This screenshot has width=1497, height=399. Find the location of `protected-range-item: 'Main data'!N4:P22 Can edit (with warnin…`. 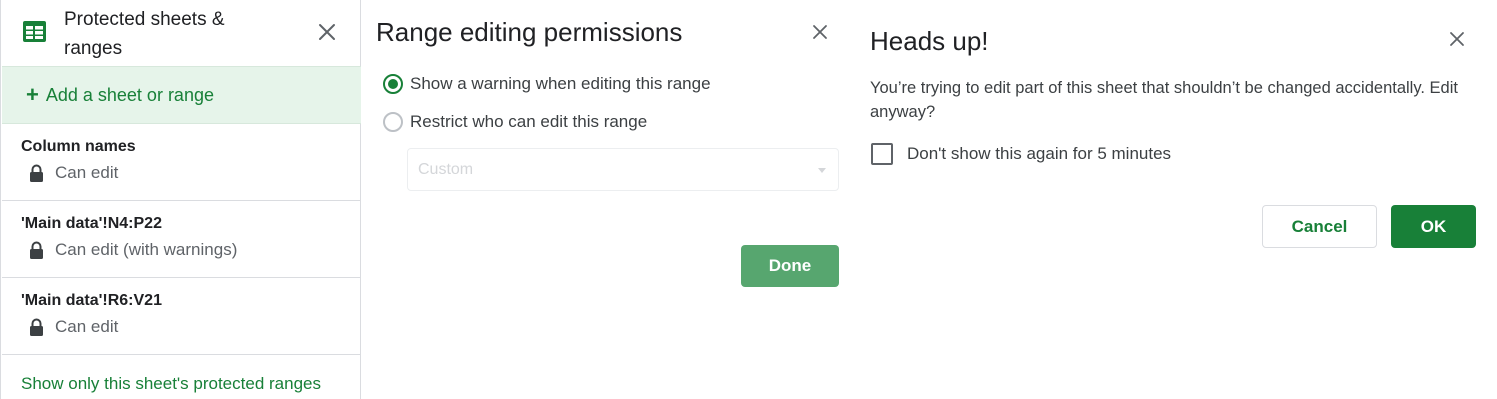

protected-range-item: 'Main data'!N4:P22 Can edit (with warnin… is located at coordinates (181, 239).